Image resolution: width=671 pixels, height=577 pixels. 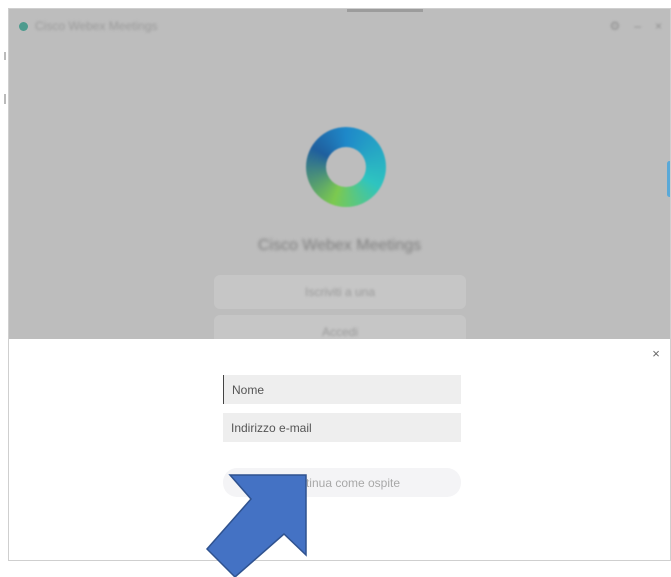 What do you see at coordinates (656, 354) in the screenshot?
I see `close-dialog-icon: ×` at bounding box center [656, 354].